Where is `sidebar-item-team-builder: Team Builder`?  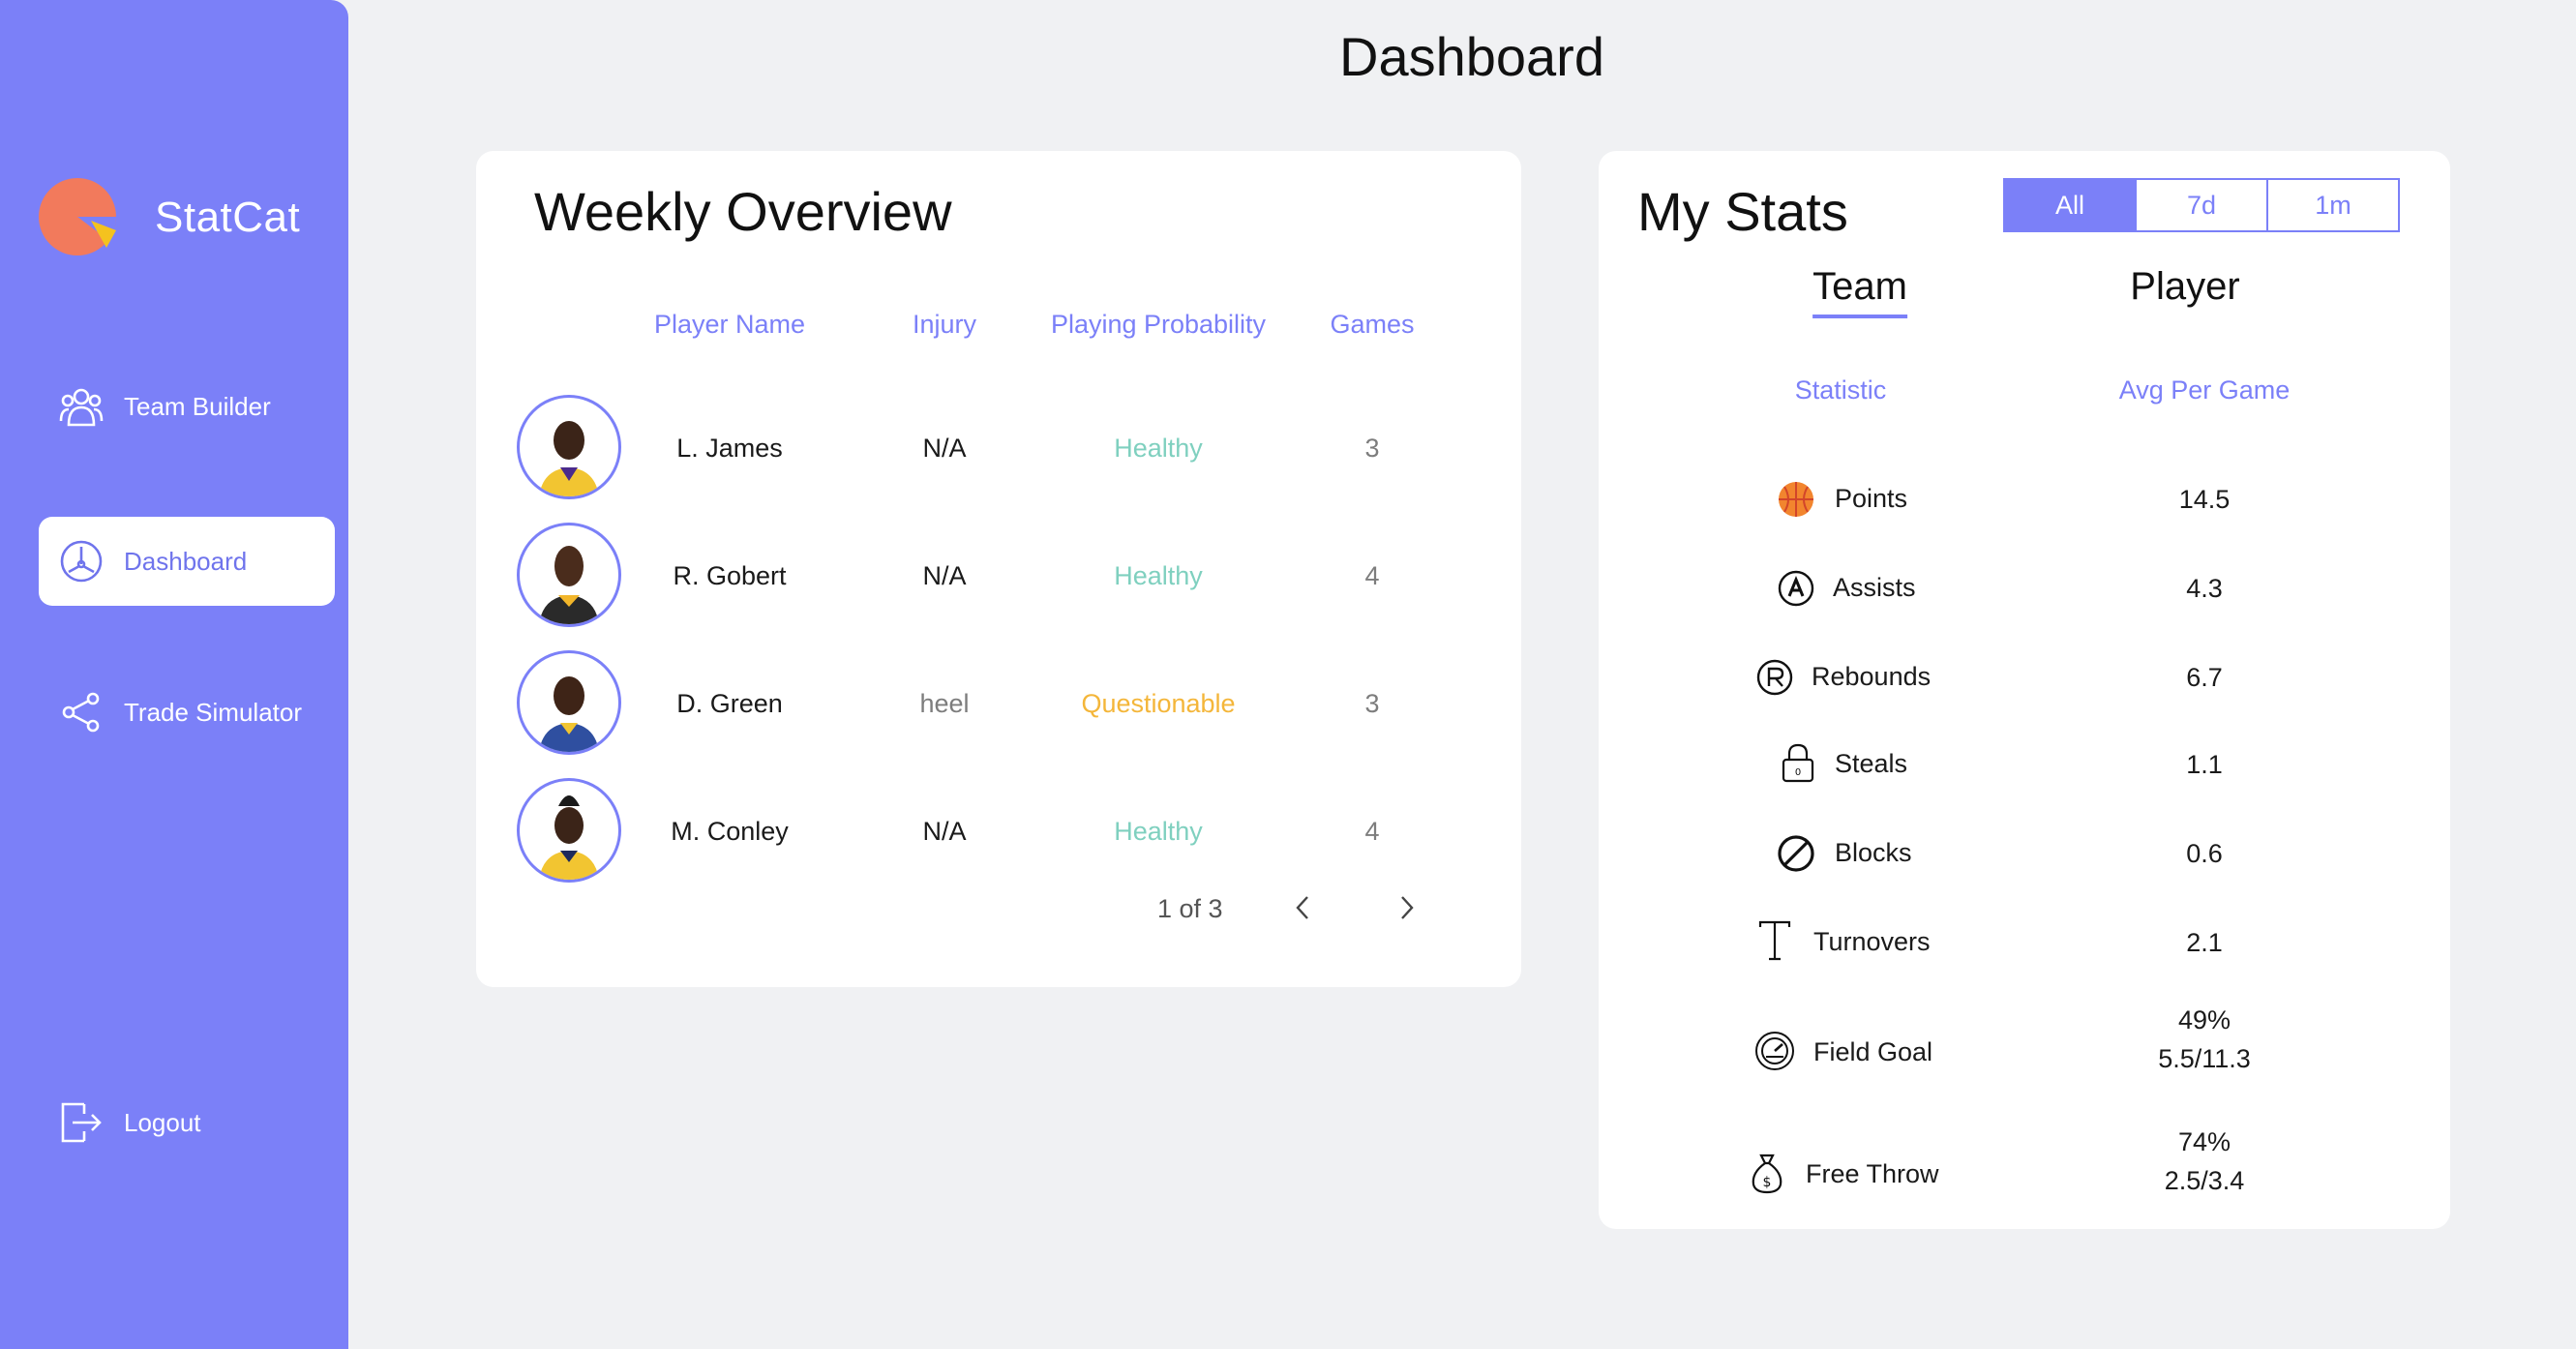
sidebar-item-team-builder: Team Builder is located at coordinates (187, 407).